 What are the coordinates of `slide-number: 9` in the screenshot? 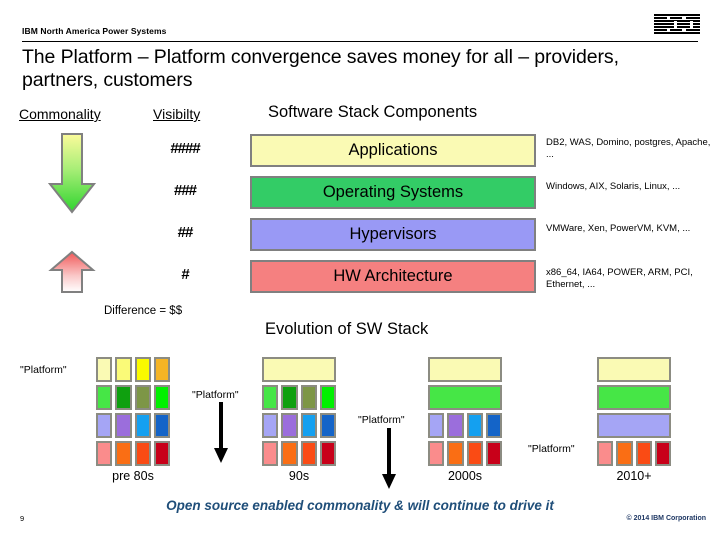 It's located at (22, 518).